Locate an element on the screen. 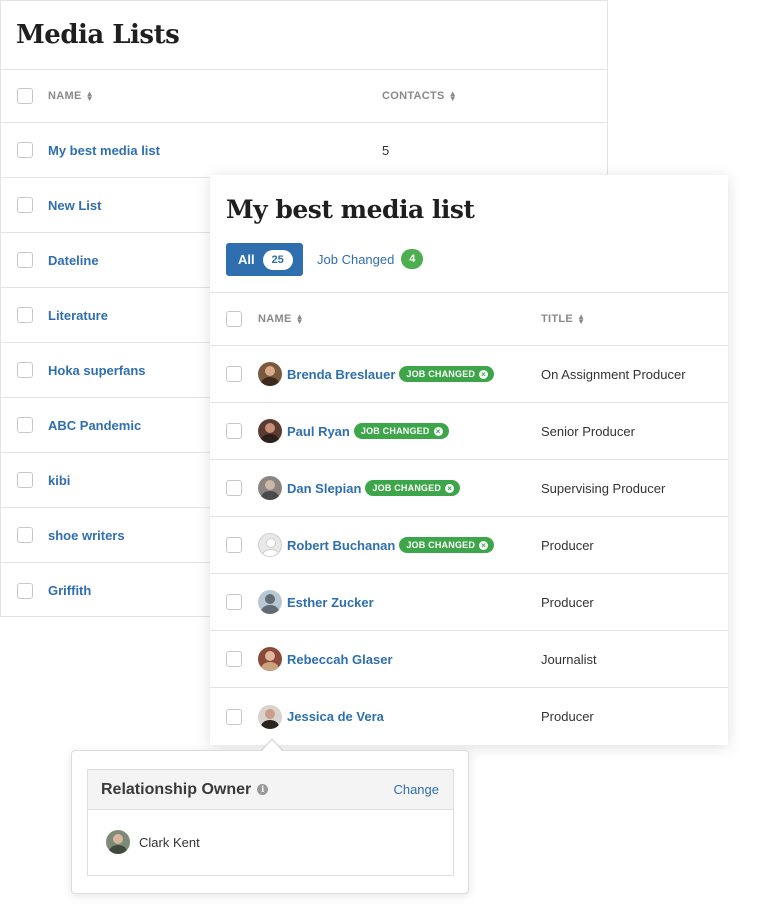  contact-title: Supervising Producer is located at coordinates (603, 488).